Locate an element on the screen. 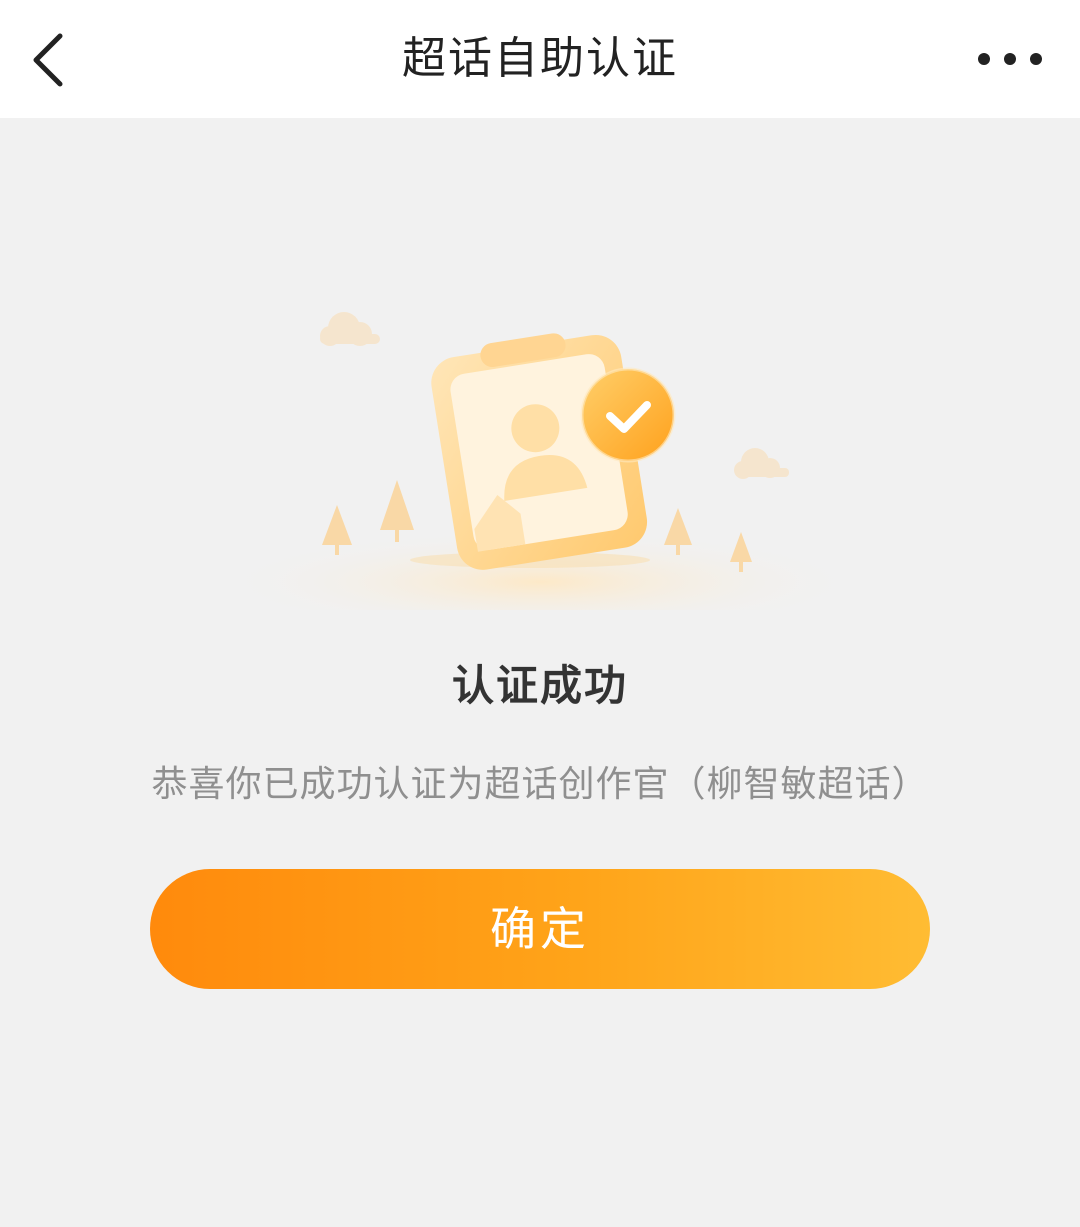 The width and height of the screenshot is (1080, 1227). more-options-button is located at coordinates (1010, 59).